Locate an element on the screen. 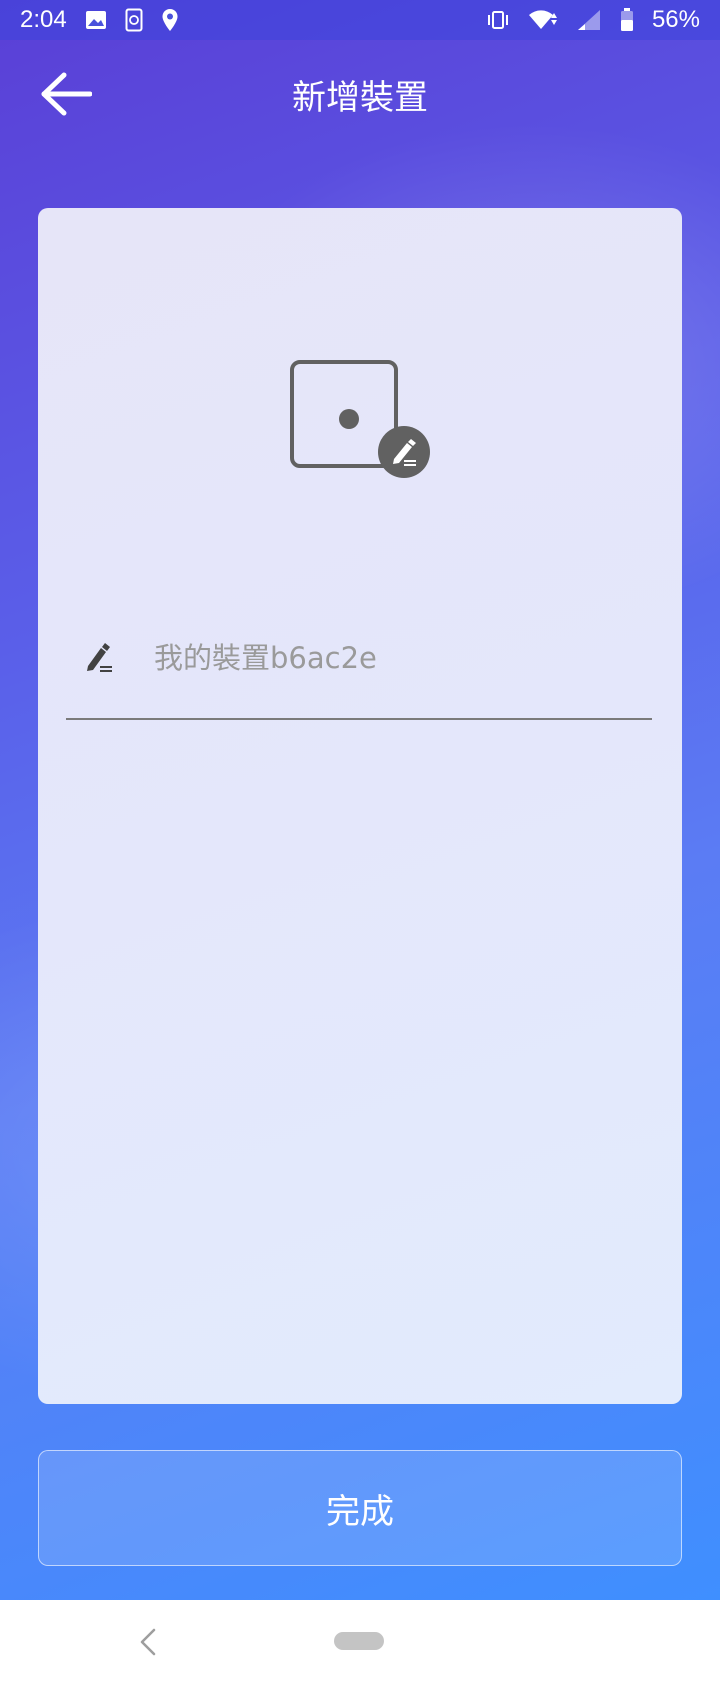 This screenshot has width=720, height=1682. done-button: 完成 is located at coordinates (360, 1508).